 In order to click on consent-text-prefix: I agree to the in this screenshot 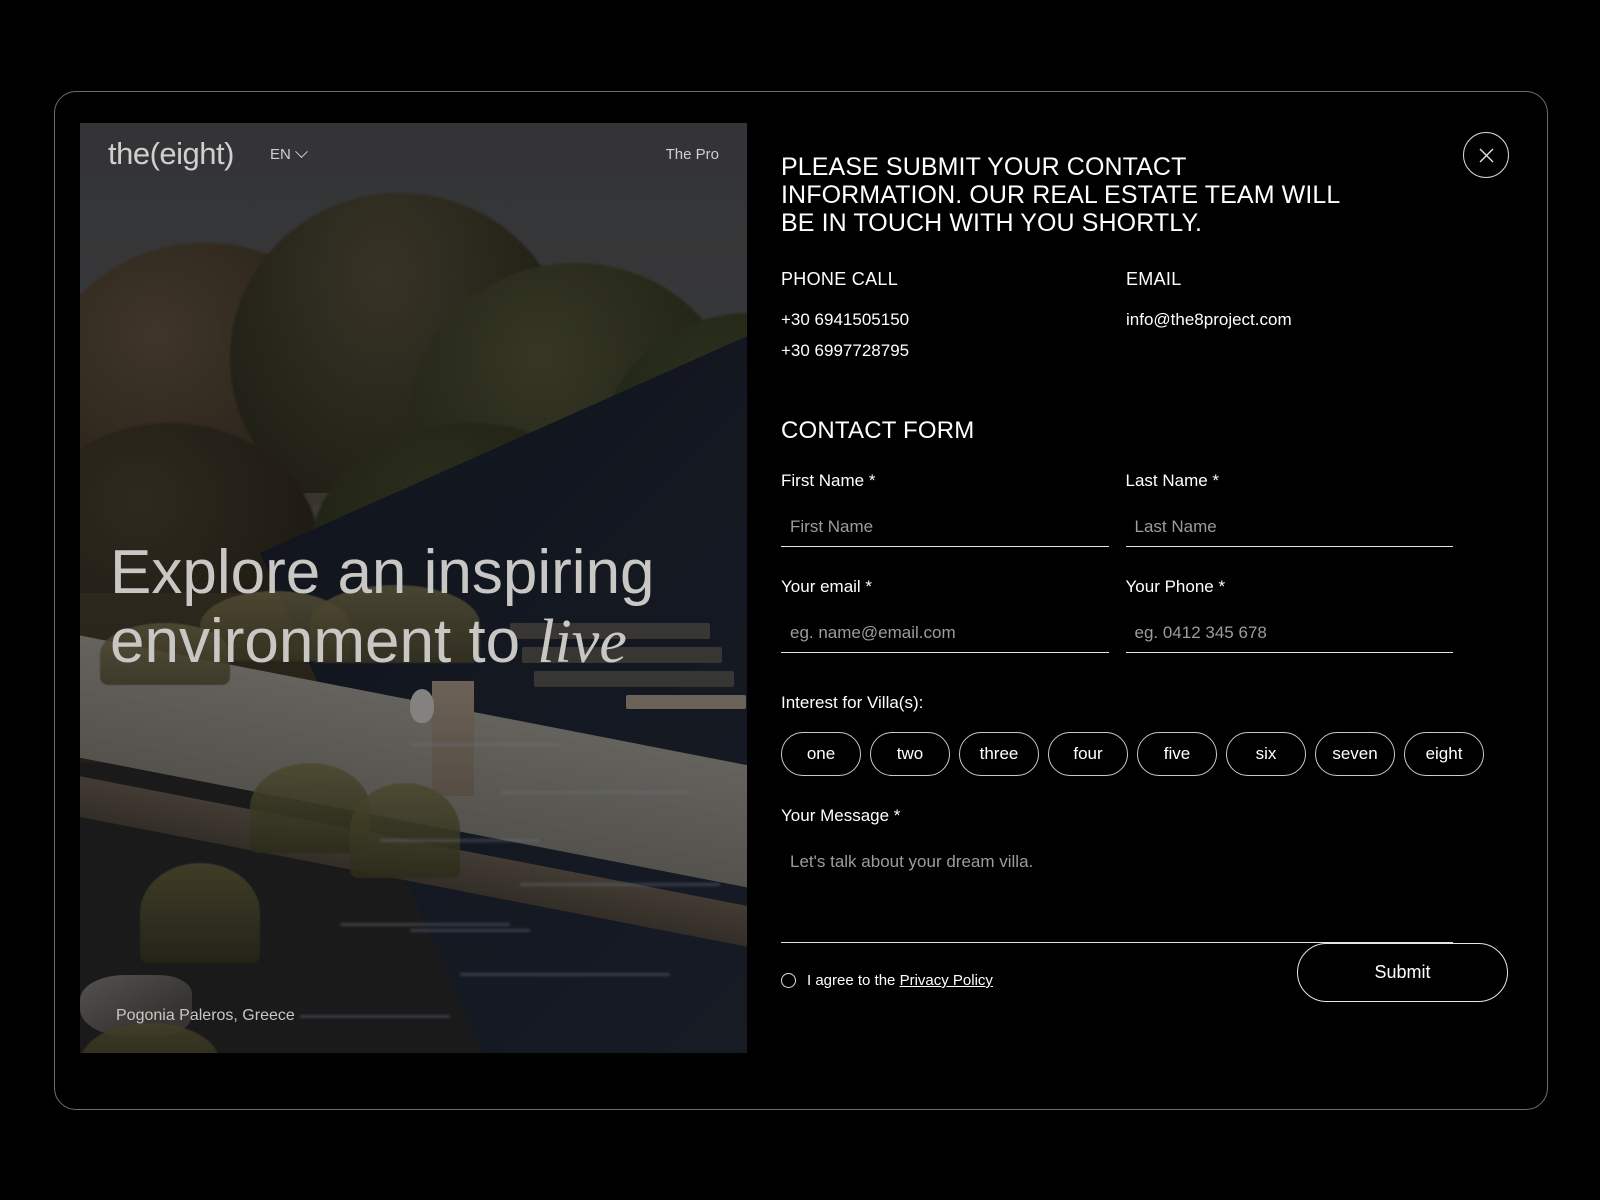, I will do `click(853, 980)`.